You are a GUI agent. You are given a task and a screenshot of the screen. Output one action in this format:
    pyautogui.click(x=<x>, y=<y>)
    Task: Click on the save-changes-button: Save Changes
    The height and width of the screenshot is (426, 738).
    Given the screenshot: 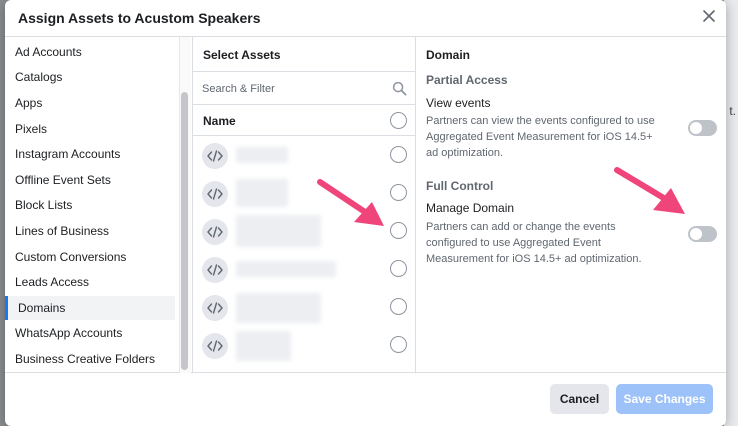 What is the action you would take?
    pyautogui.click(x=664, y=399)
    